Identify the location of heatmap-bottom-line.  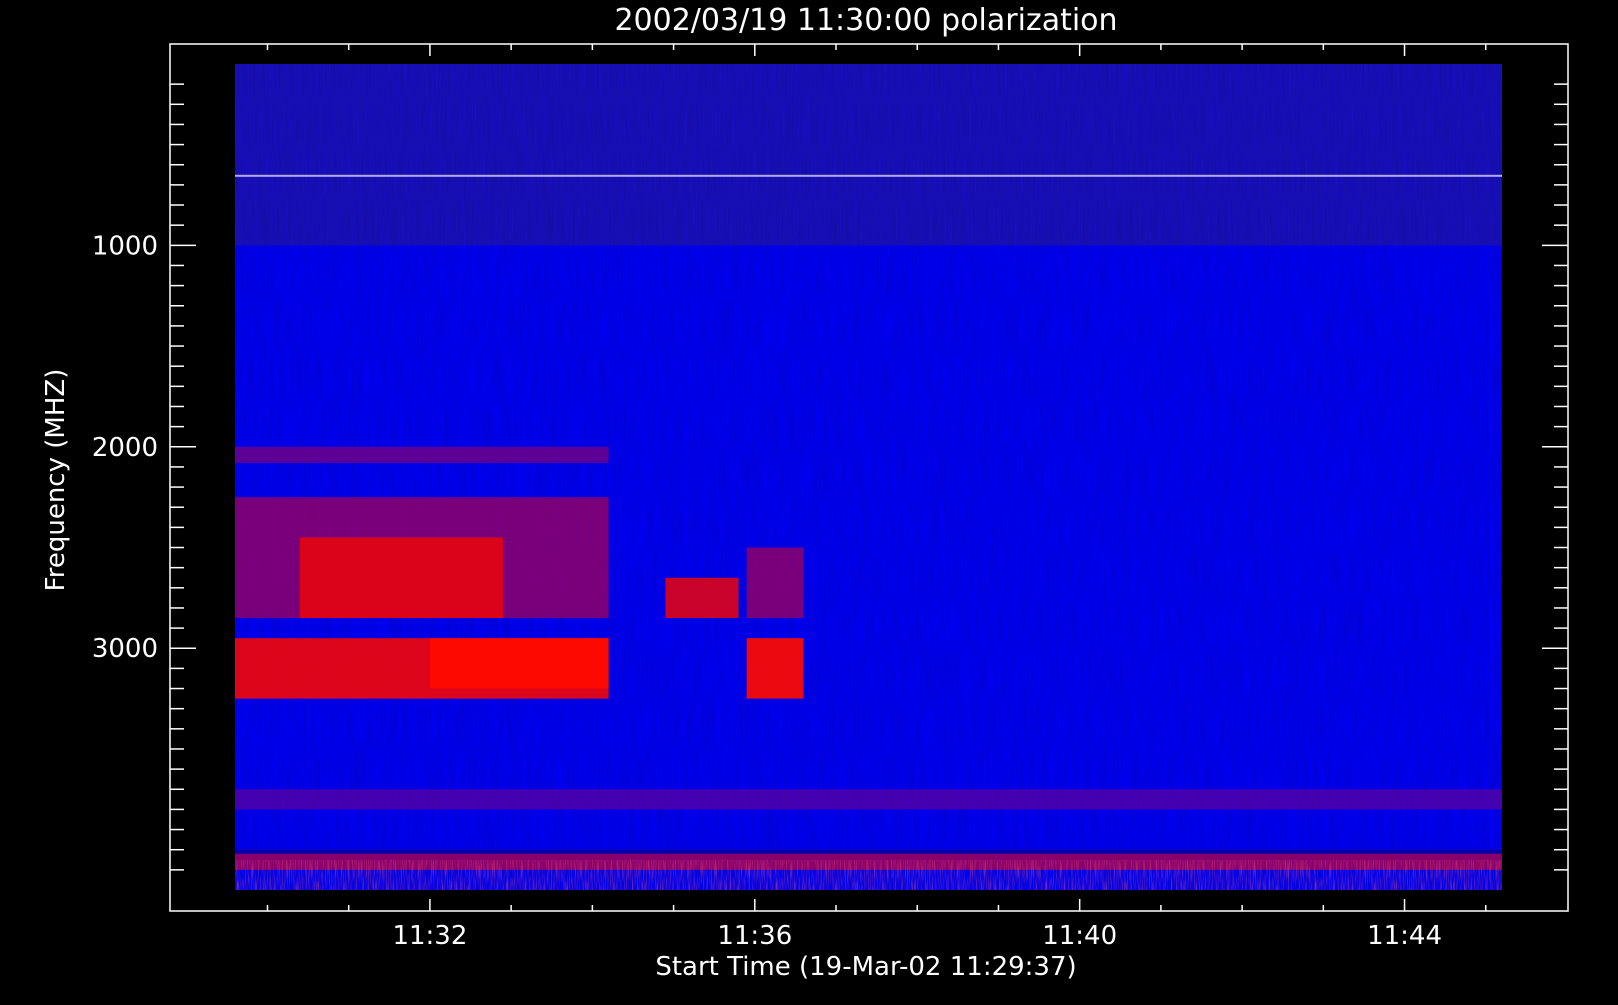
(868, 851).